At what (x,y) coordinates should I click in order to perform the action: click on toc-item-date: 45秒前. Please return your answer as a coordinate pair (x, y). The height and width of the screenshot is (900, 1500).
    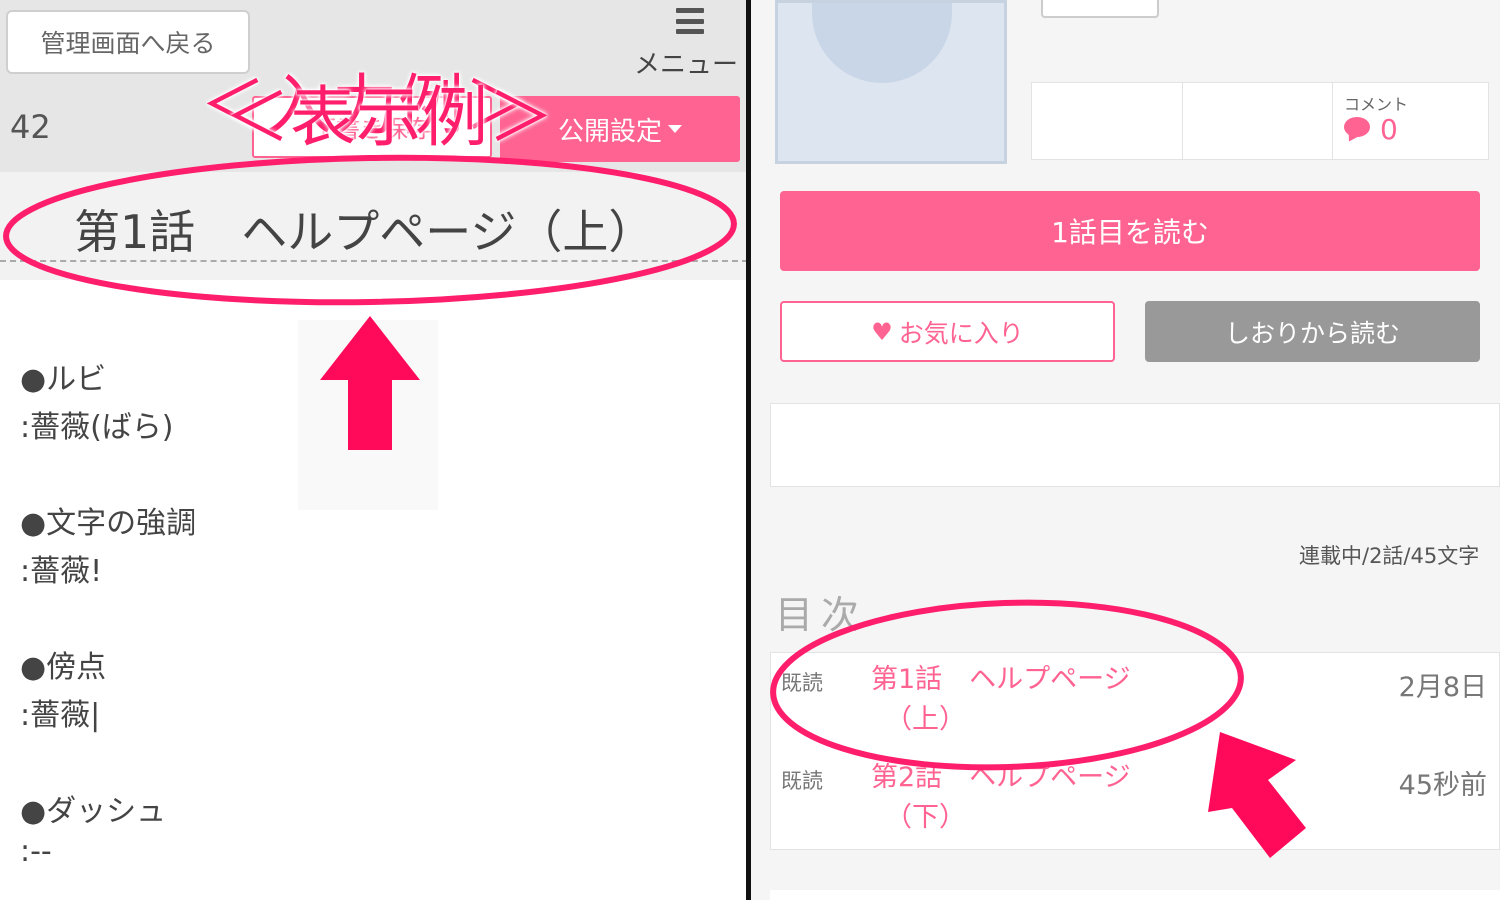
    Looking at the image, I should click on (1442, 785).